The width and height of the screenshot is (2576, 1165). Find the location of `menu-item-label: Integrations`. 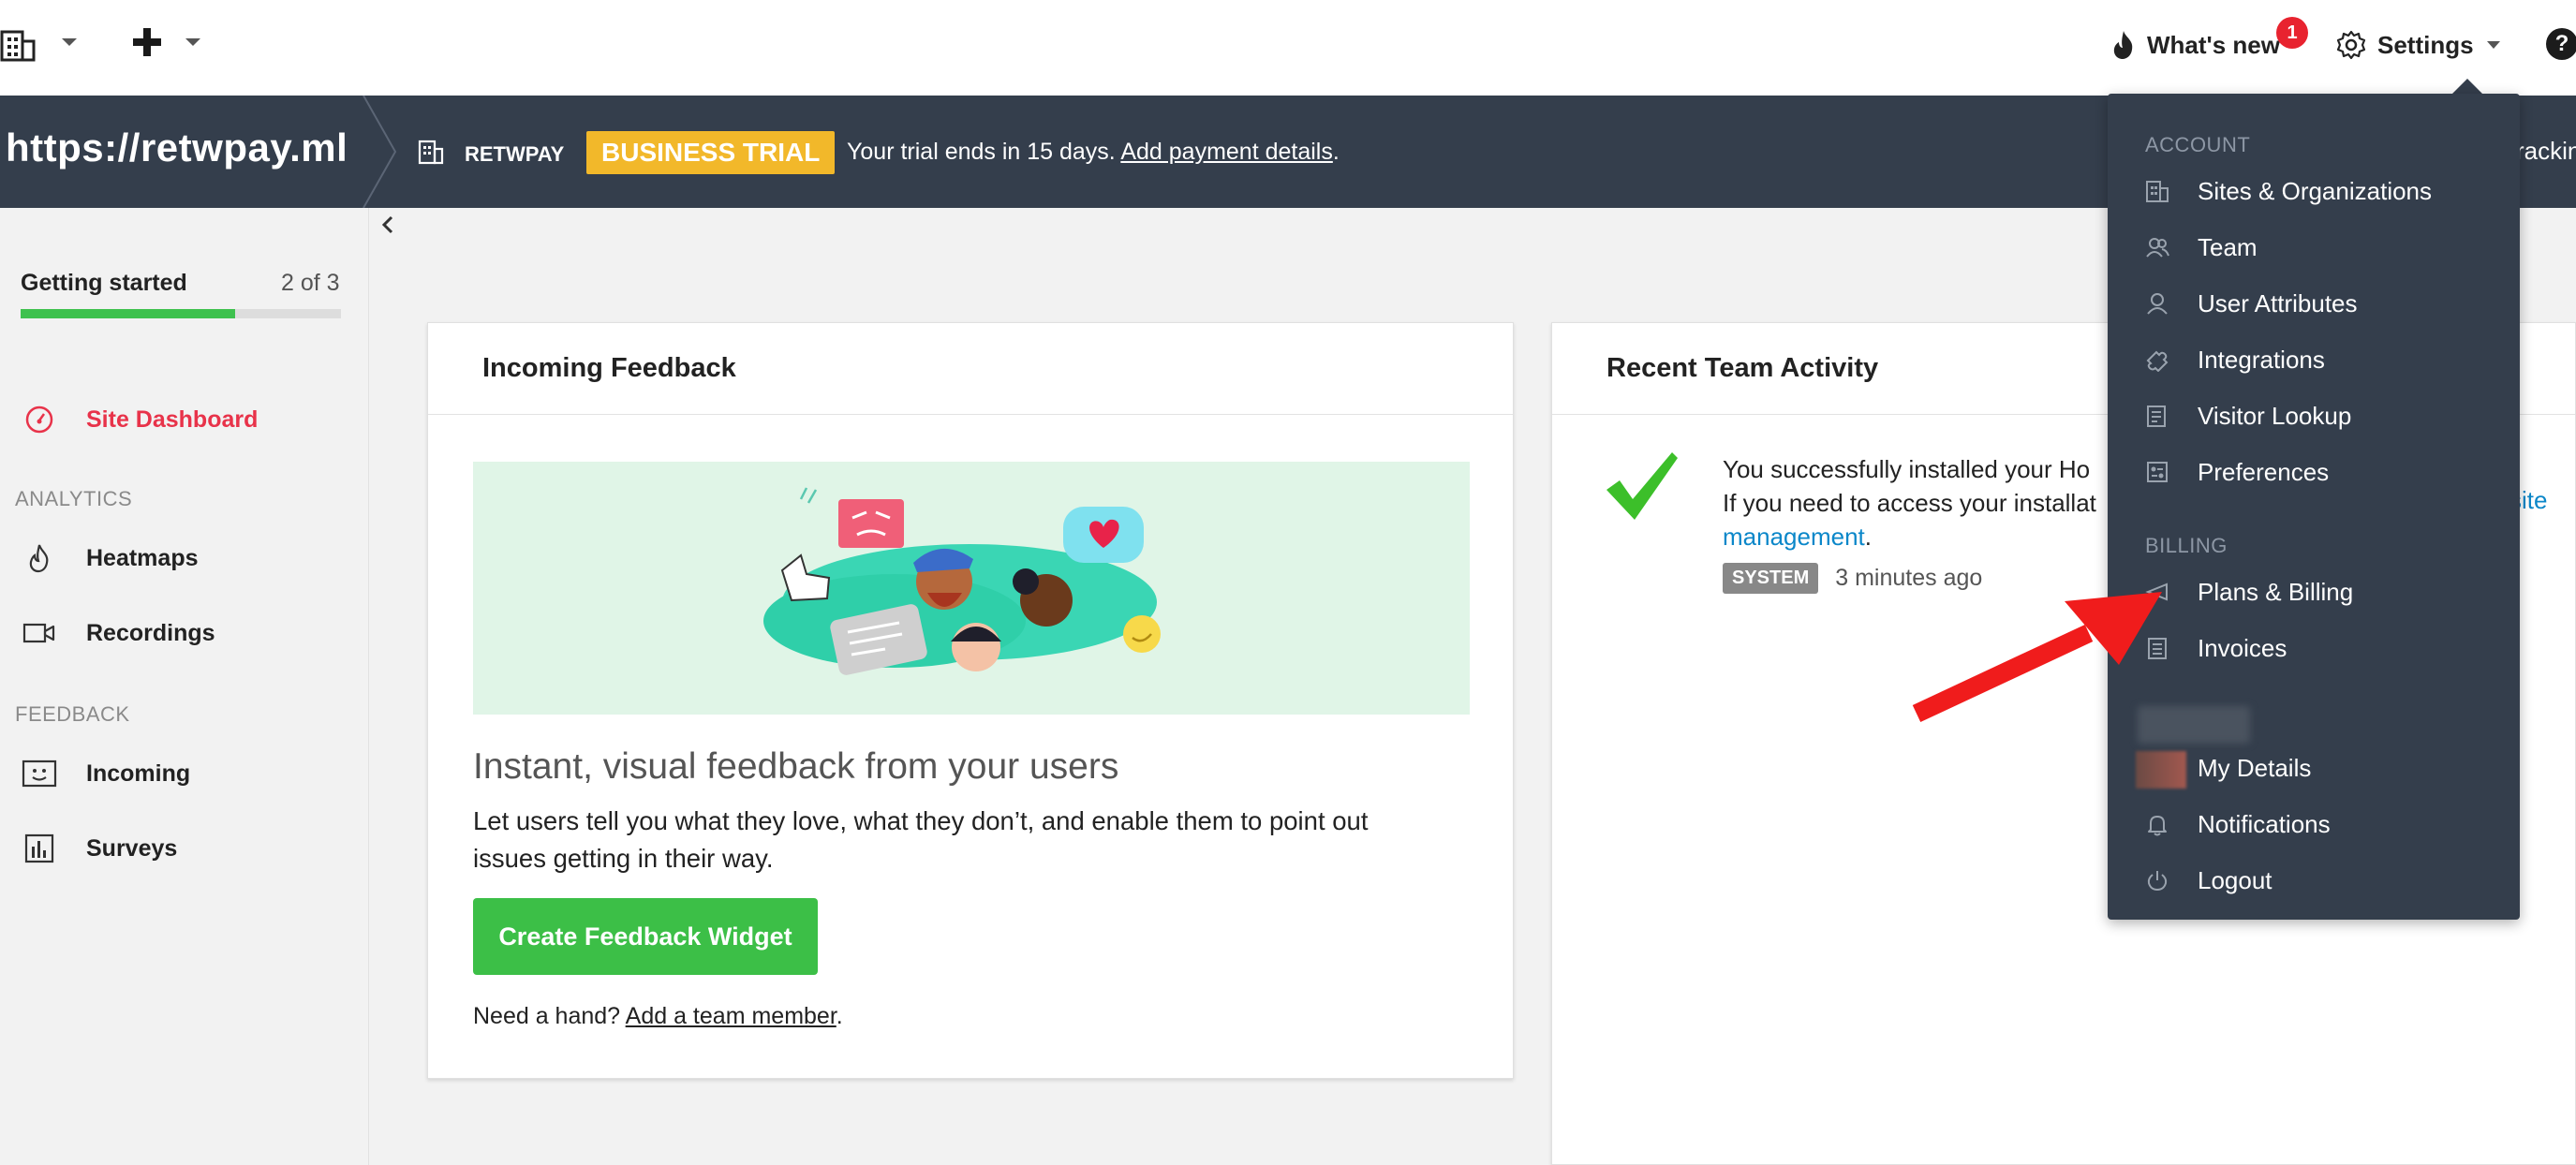

menu-item-label: Integrations is located at coordinates (2261, 360).